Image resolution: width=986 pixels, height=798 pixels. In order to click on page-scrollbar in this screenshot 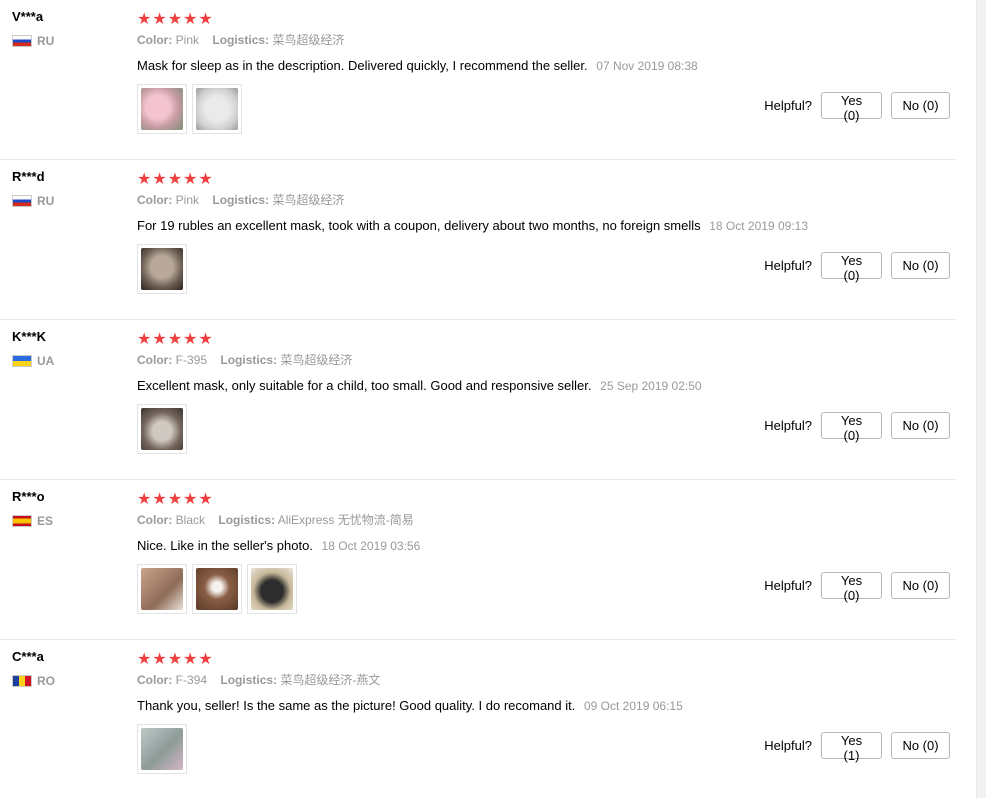, I will do `click(981, 399)`.